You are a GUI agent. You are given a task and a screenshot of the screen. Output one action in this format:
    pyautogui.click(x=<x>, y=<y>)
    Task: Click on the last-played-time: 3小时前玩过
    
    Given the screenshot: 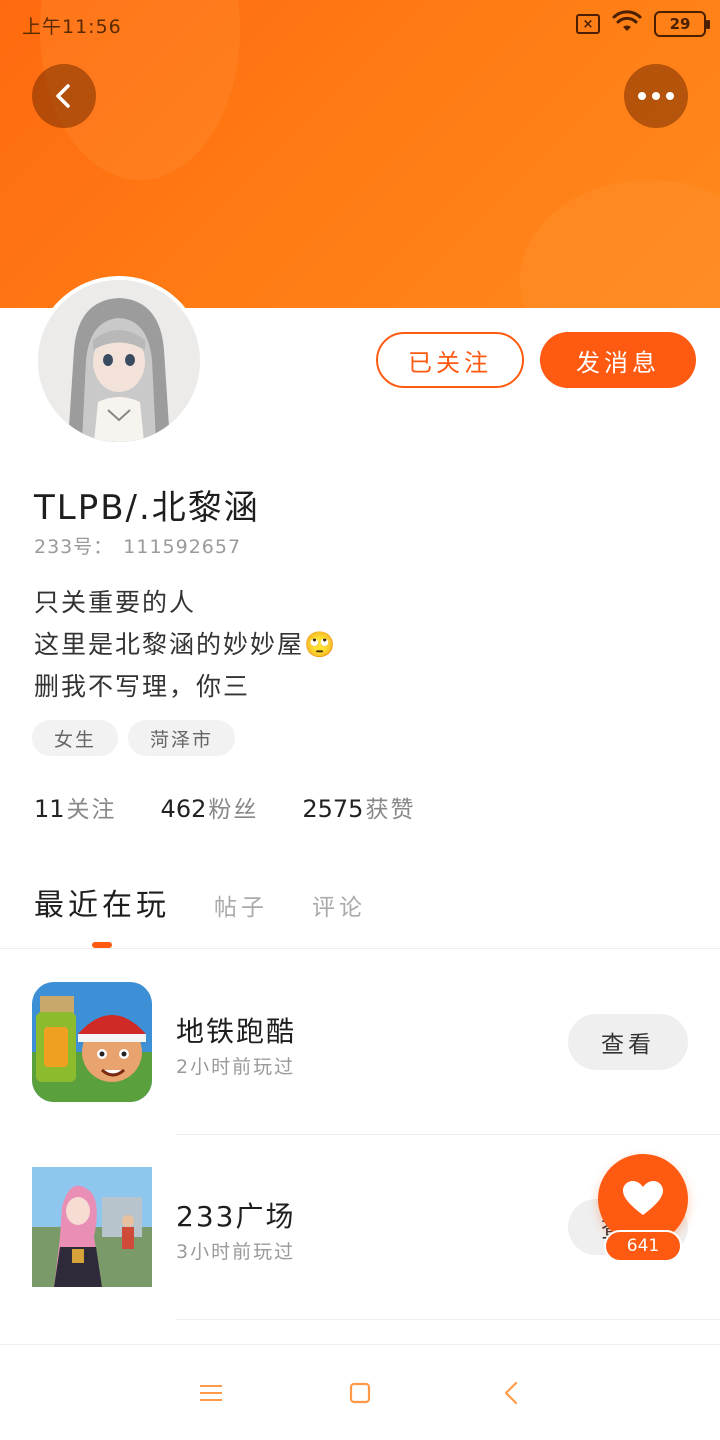 What is the action you would take?
    pyautogui.click(x=236, y=1252)
    